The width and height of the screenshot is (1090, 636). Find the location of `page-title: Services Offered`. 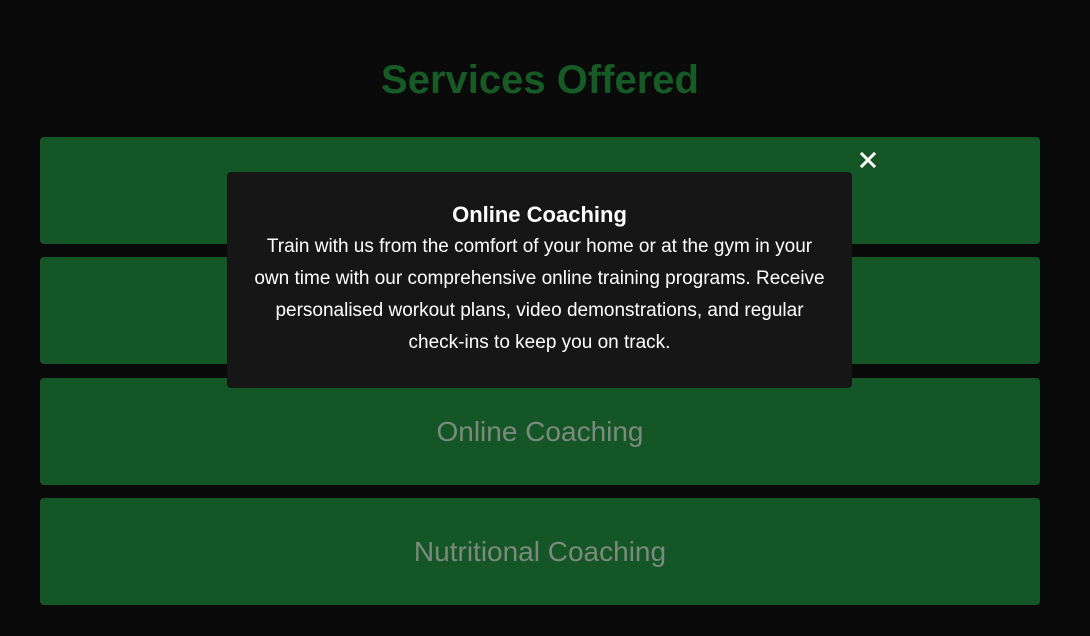

page-title: Services Offered is located at coordinates (540, 80).